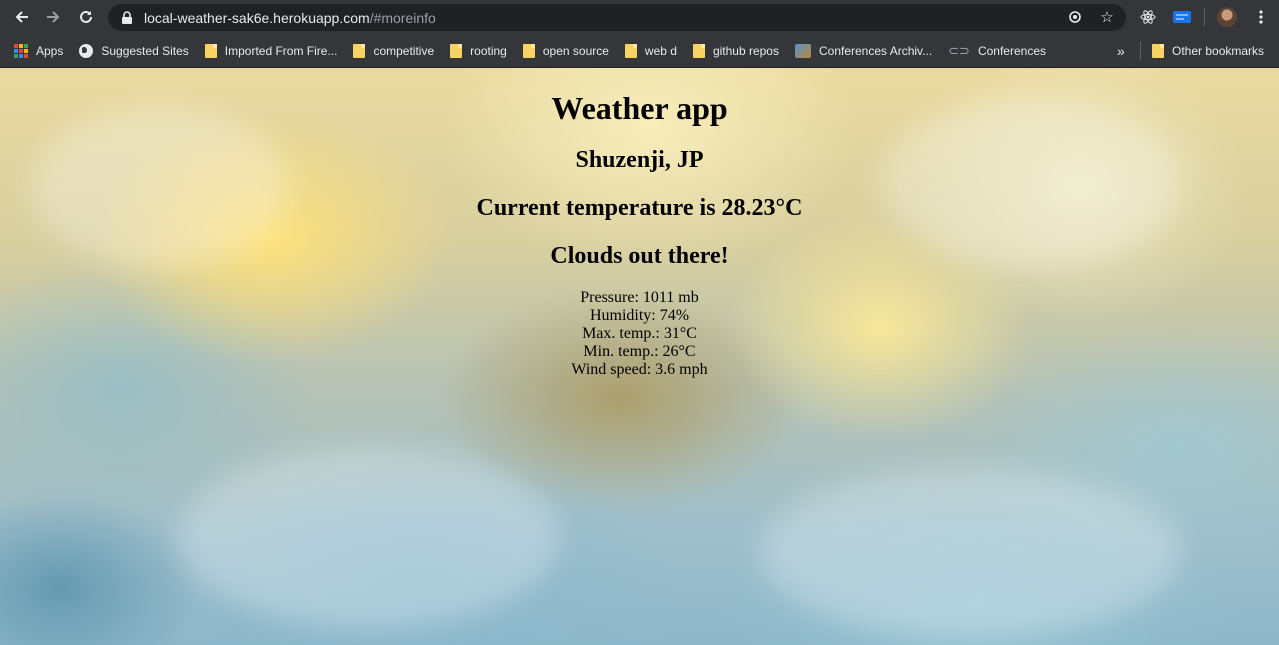  What do you see at coordinates (21, 51) in the screenshot?
I see `apps-grid-icon` at bounding box center [21, 51].